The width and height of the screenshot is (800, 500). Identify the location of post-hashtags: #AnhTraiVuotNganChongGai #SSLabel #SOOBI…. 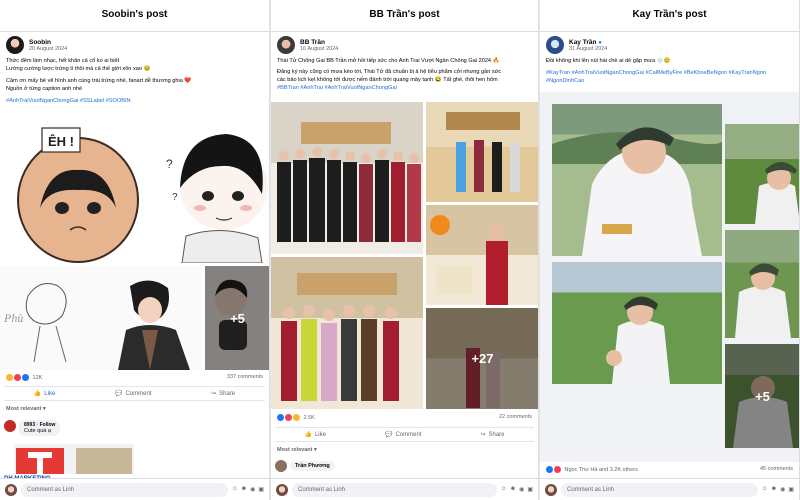
(134, 101).